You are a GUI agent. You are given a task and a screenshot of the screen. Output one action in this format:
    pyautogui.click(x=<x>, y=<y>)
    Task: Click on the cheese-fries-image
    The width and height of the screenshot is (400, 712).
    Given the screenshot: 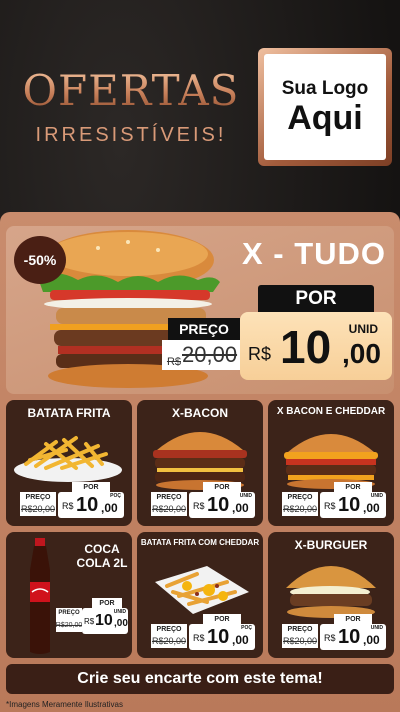 What is the action you would take?
    pyautogui.click(x=202, y=590)
    